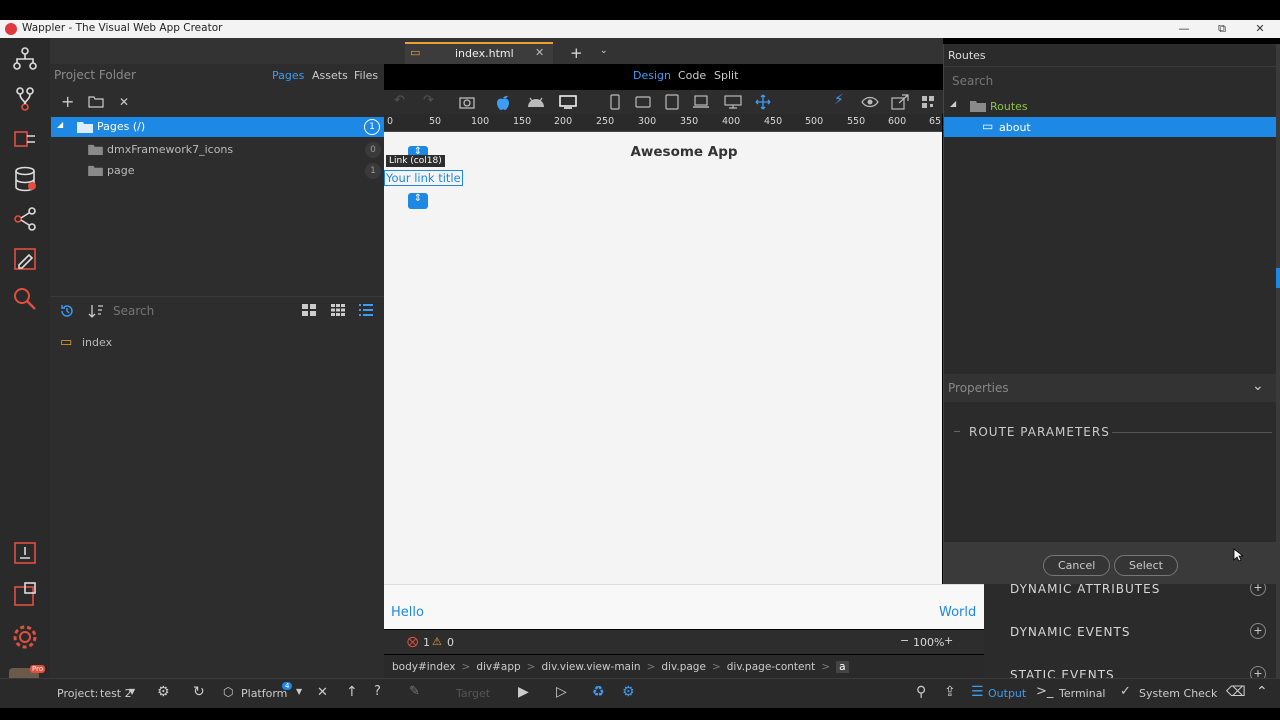 This screenshot has width=1280, height=720. I want to click on run-circle-icon: ▶, so click(523, 692).